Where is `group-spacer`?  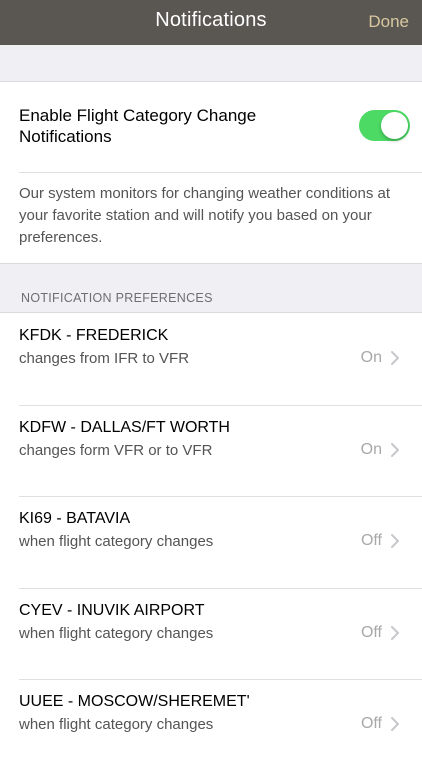
group-spacer is located at coordinates (211, 63).